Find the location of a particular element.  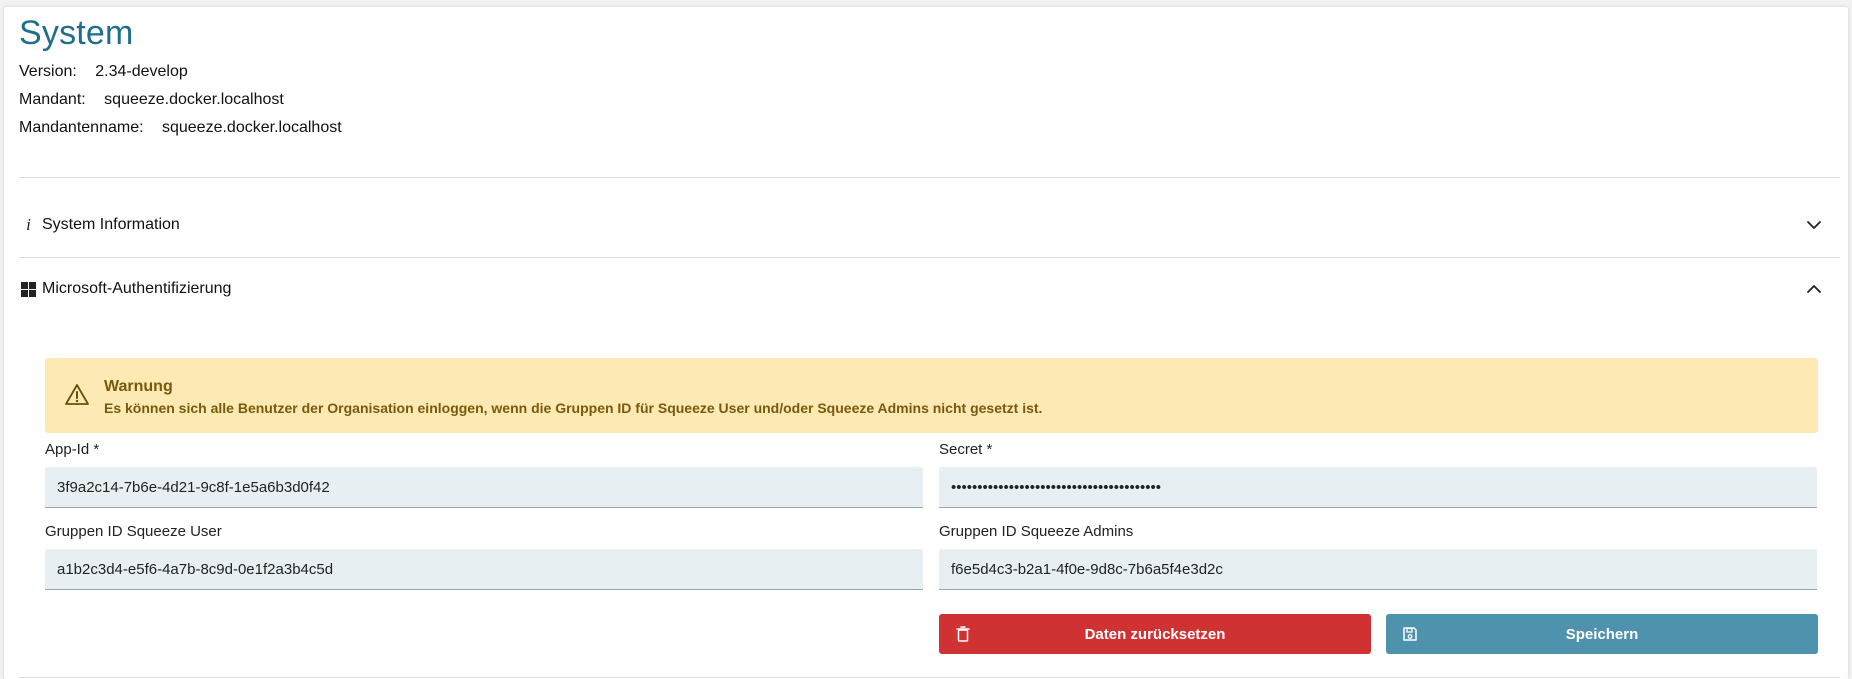

save-icon is located at coordinates (1410, 634).